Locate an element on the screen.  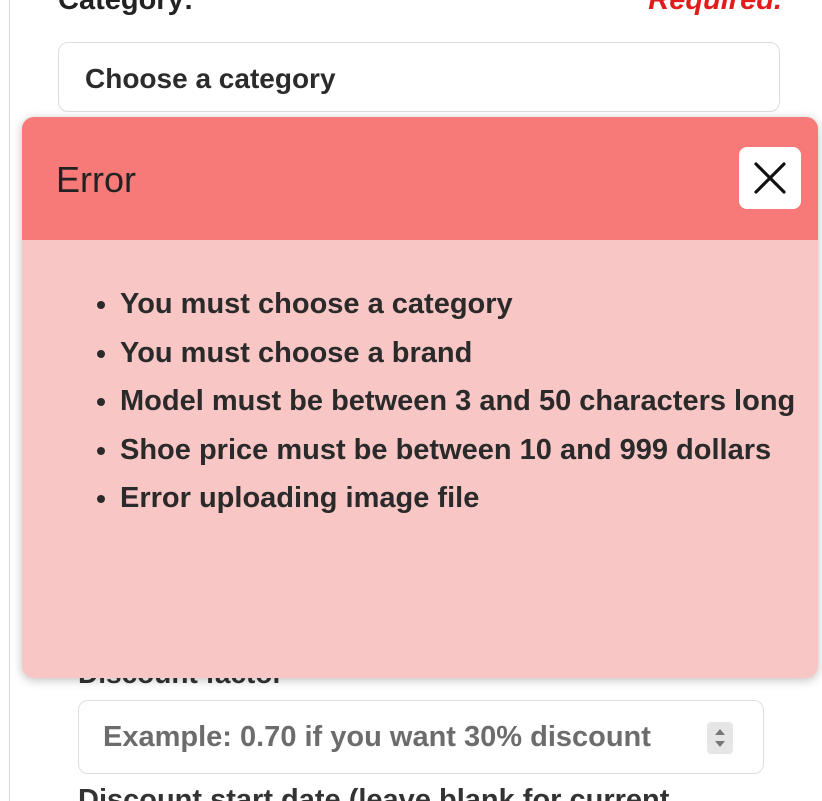
error-message: You must choose a brand is located at coordinates (469, 353).